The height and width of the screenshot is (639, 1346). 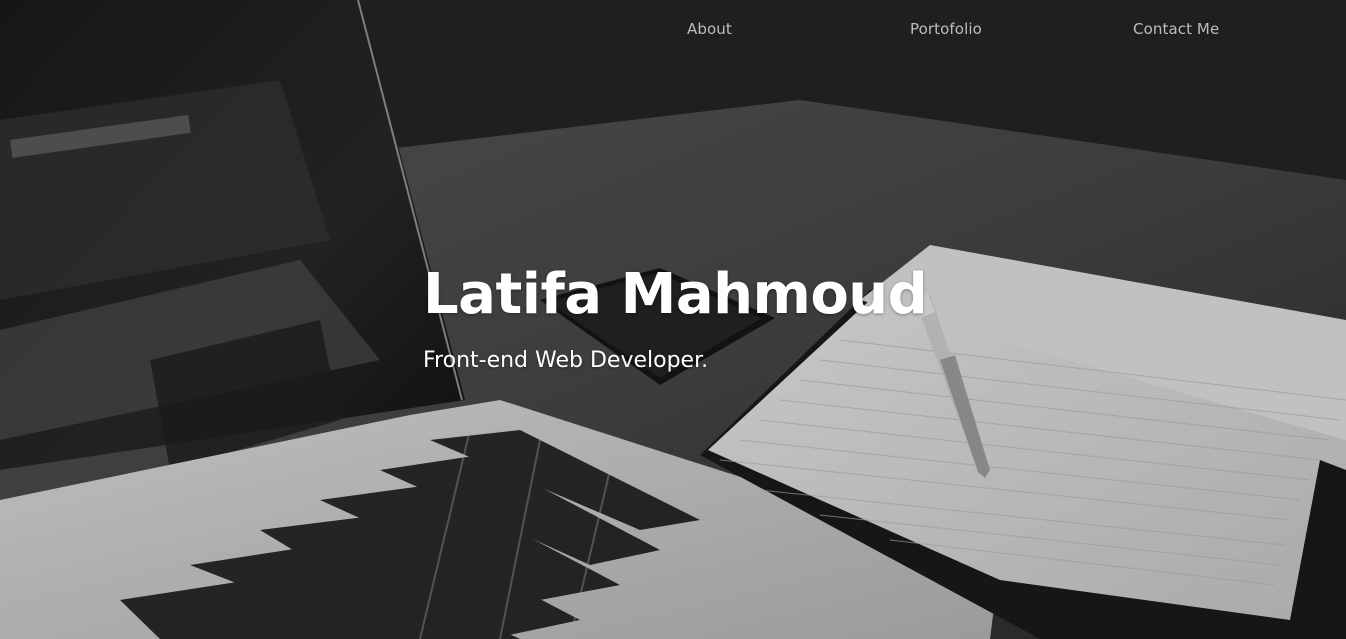 What do you see at coordinates (675, 294) in the screenshot?
I see `hero-title: Latifa Mahmoud` at bounding box center [675, 294].